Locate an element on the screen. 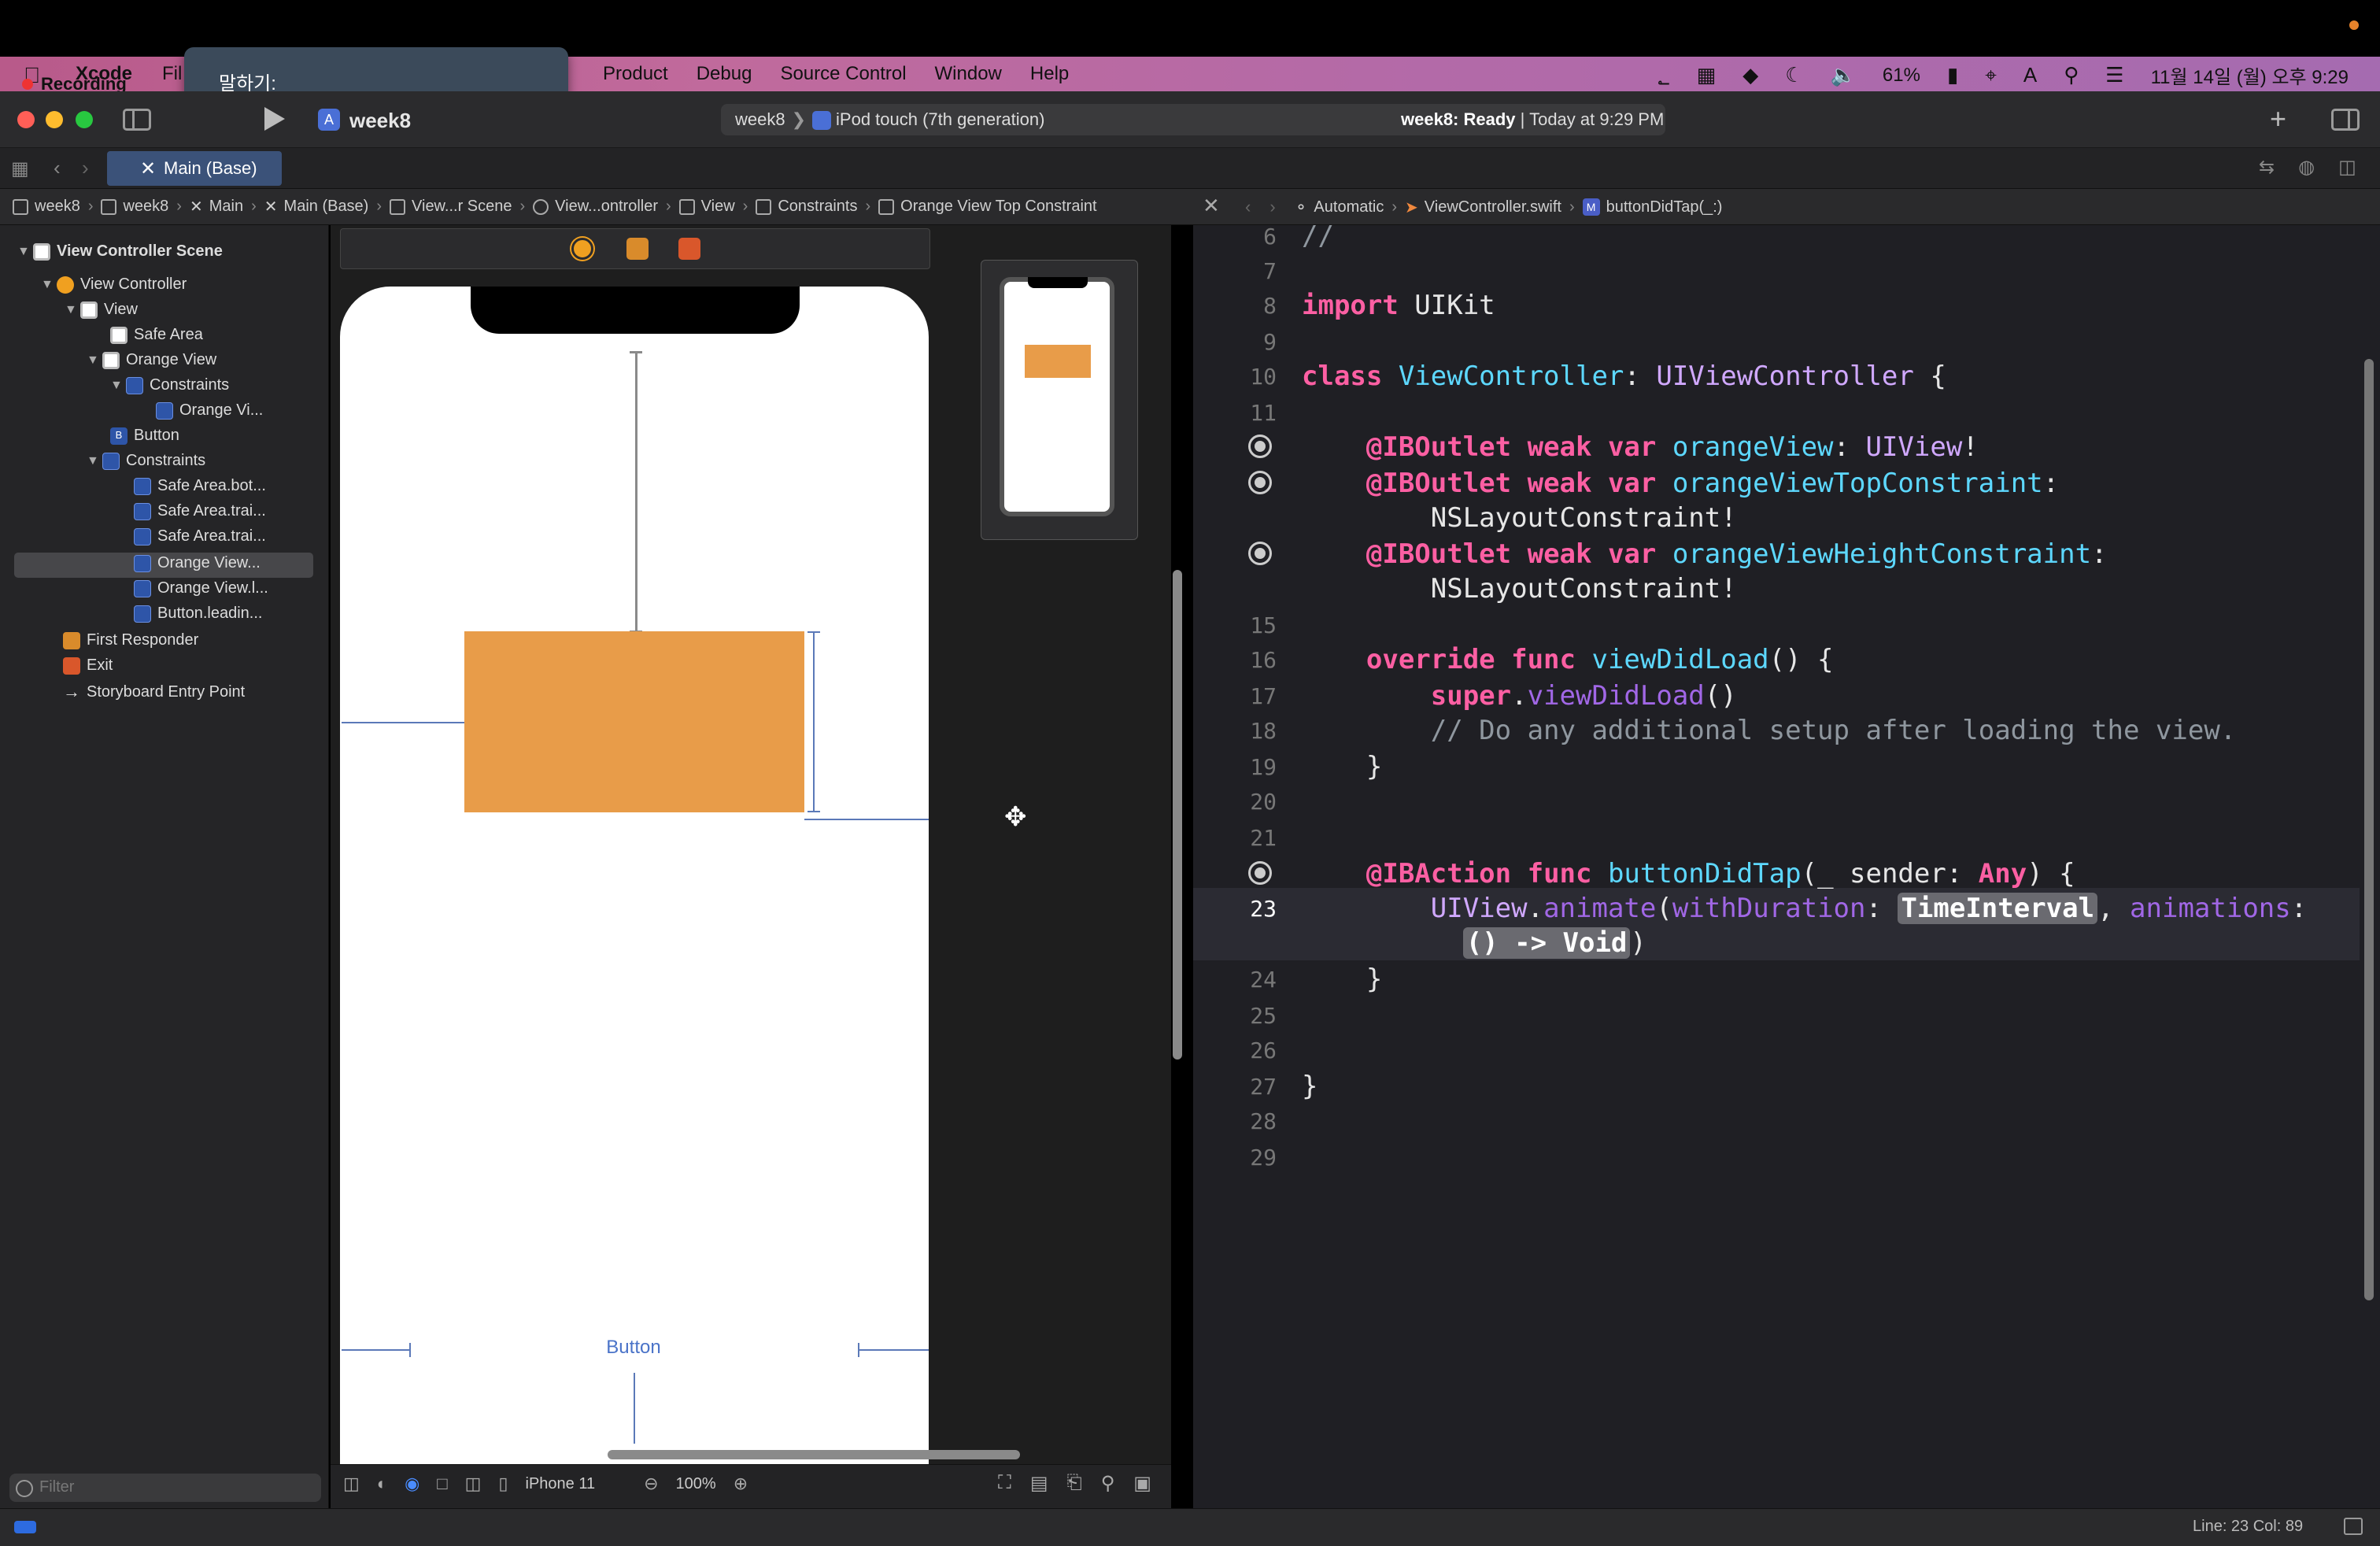 The image size is (2380, 1546). menu-debug: Debug is located at coordinates (724, 74).